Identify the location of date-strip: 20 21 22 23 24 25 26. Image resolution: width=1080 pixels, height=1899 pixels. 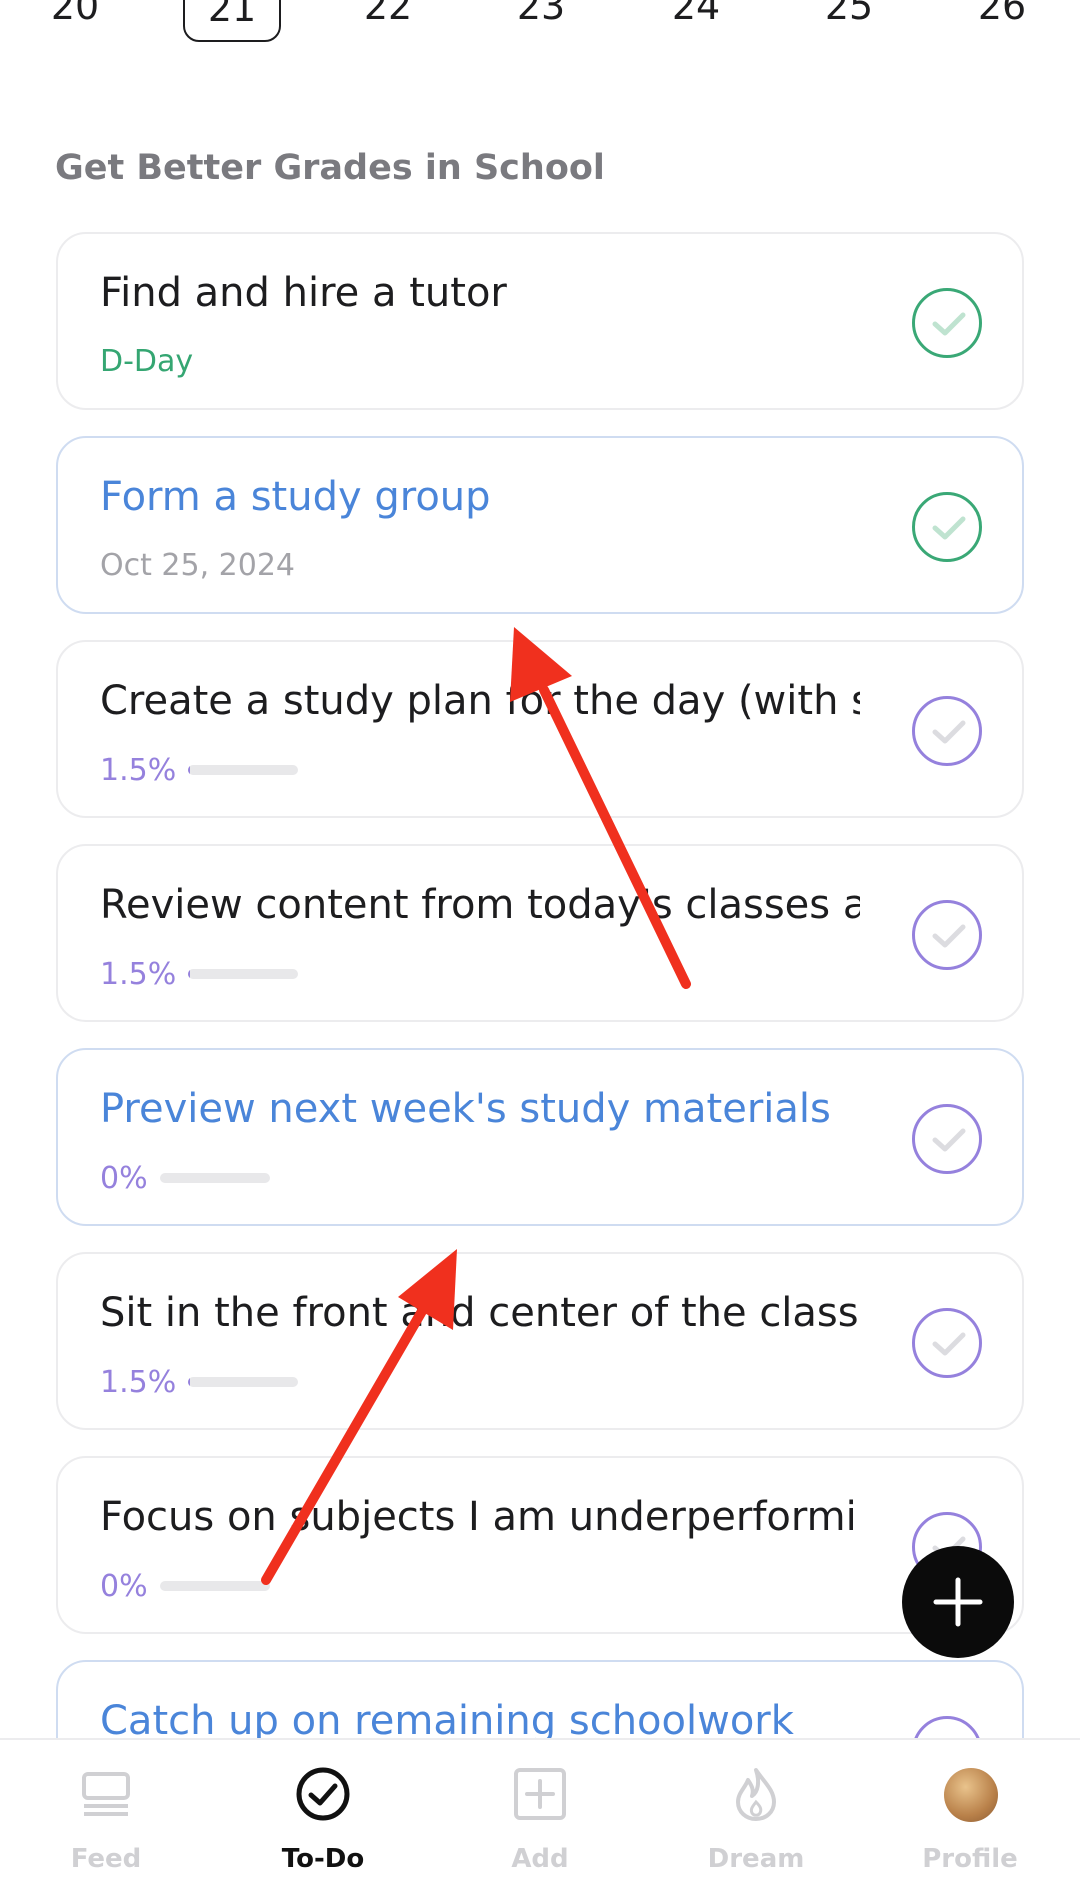
(540, 30).